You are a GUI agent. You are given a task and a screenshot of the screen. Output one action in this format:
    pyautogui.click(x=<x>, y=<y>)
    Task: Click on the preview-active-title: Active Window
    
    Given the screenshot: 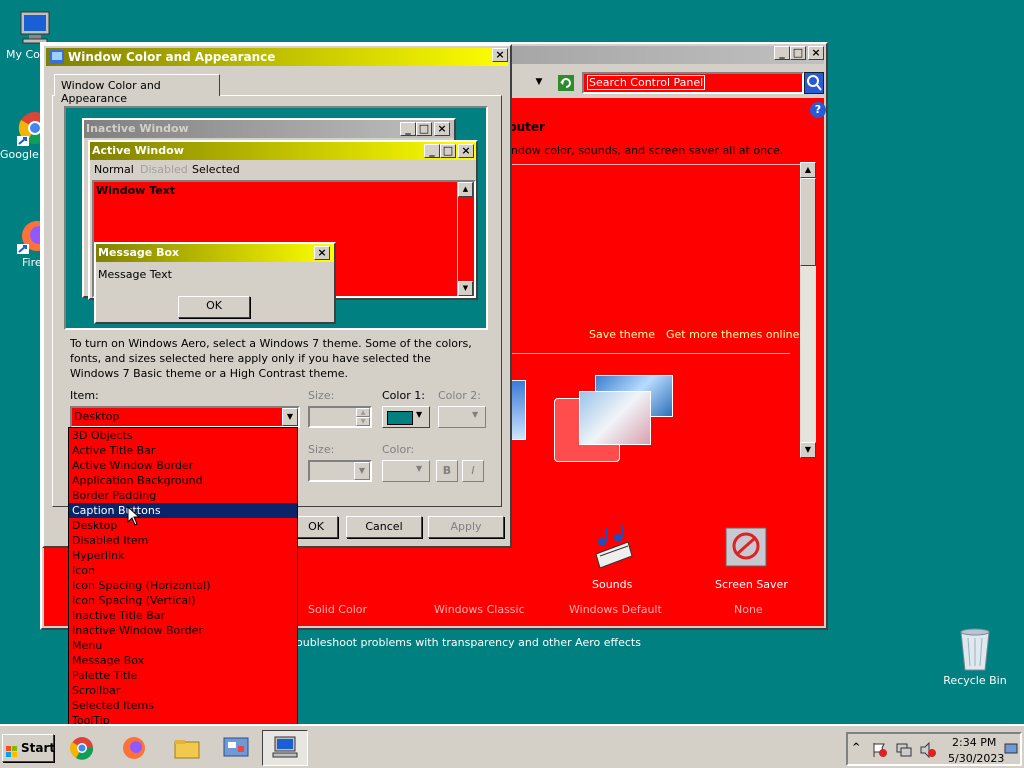 What is the action you would take?
    pyautogui.click(x=138, y=150)
    